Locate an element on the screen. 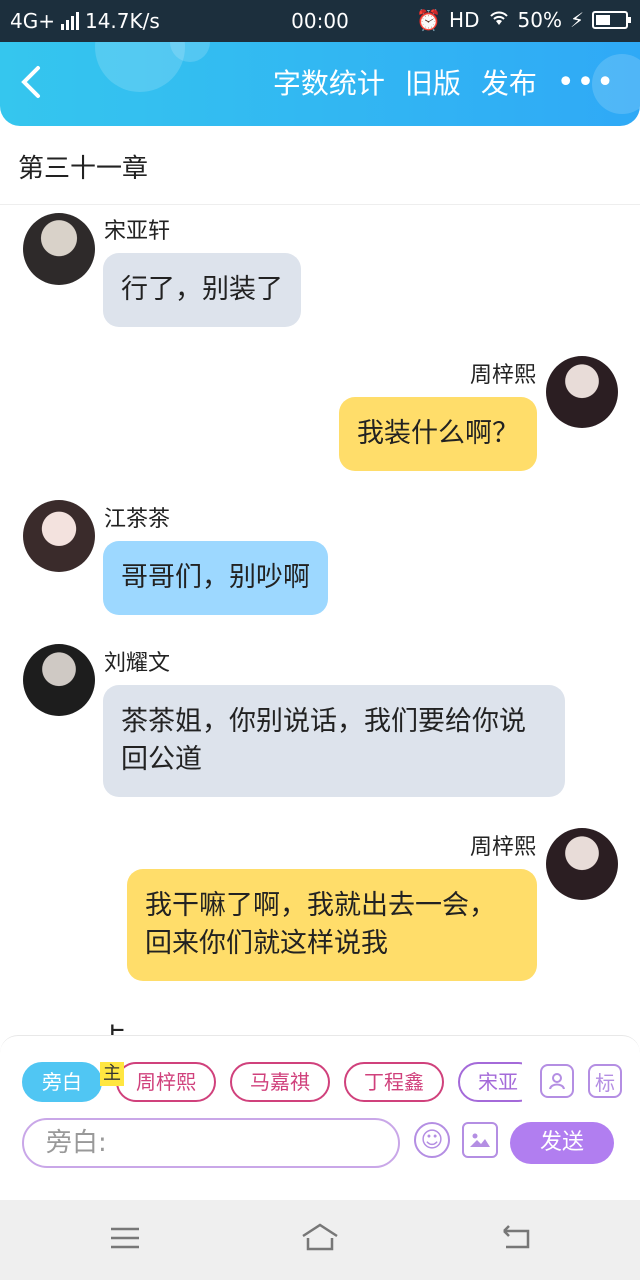 The image size is (640, 1280). message-bubble: 哥哥们，别吵啊 is located at coordinates (215, 578).